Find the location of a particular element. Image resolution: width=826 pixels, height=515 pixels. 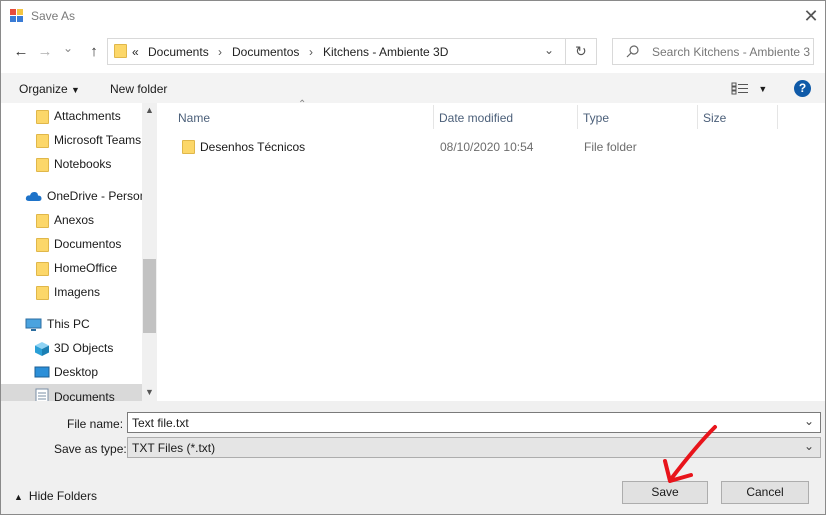

cloud-icon is located at coordinates (33, 196).